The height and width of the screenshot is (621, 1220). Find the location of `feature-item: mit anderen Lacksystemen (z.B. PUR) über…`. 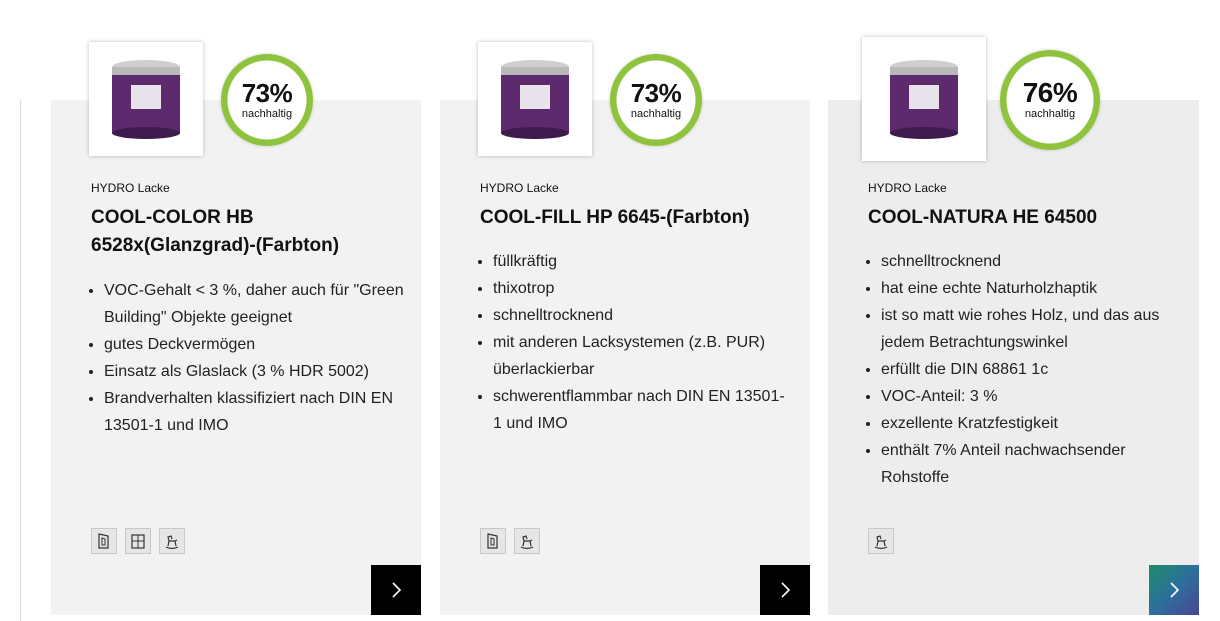

feature-item: mit anderen Lacksystemen (z.B. PUR) über… is located at coordinates (643, 356).